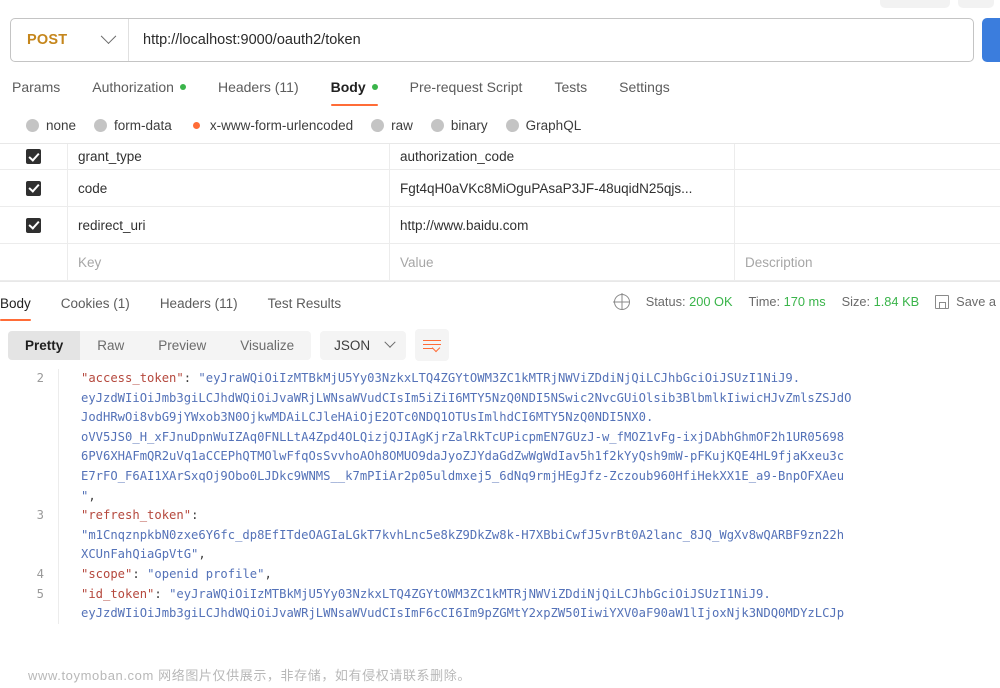  What do you see at coordinates (562, 262) in the screenshot?
I see `new-row-value-input: Value` at bounding box center [562, 262].